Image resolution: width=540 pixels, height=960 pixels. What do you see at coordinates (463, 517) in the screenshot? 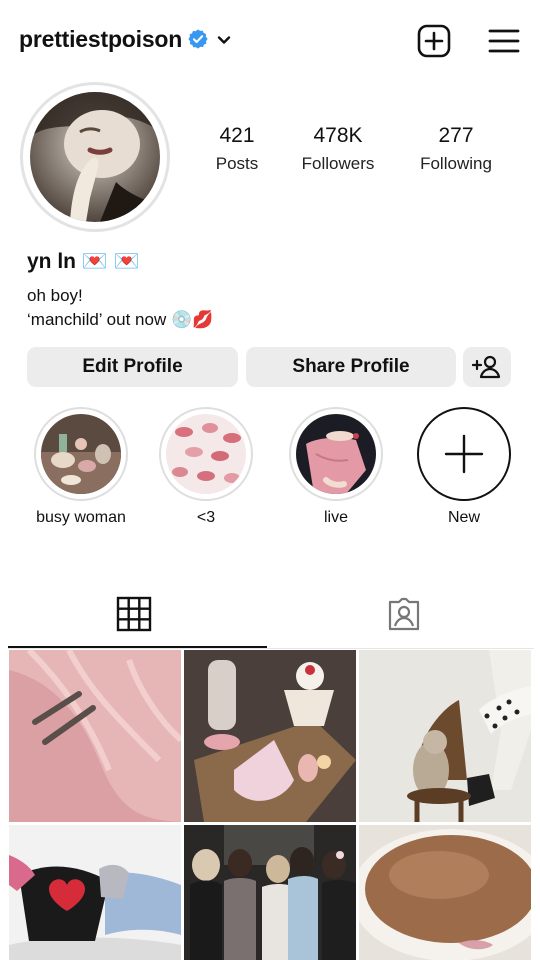
I see `highlight-label: New` at bounding box center [463, 517].